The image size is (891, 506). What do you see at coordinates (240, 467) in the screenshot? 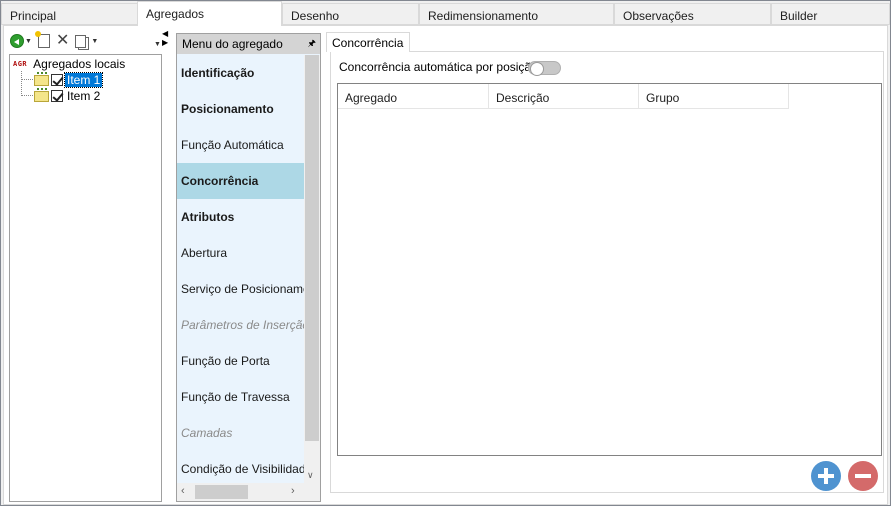
I see `menu-item-condicao-visibilidade: Condição de Visibilidade` at bounding box center [240, 467].